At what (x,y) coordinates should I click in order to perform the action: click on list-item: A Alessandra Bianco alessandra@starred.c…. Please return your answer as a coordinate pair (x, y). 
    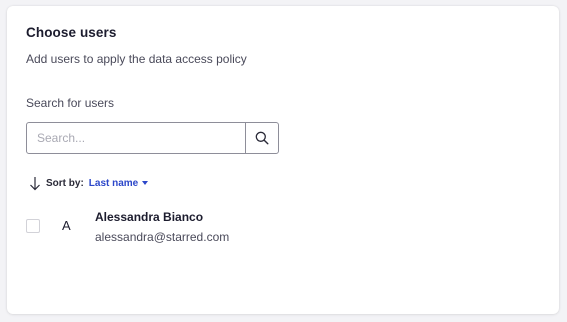
    Looking at the image, I should click on (176, 229).